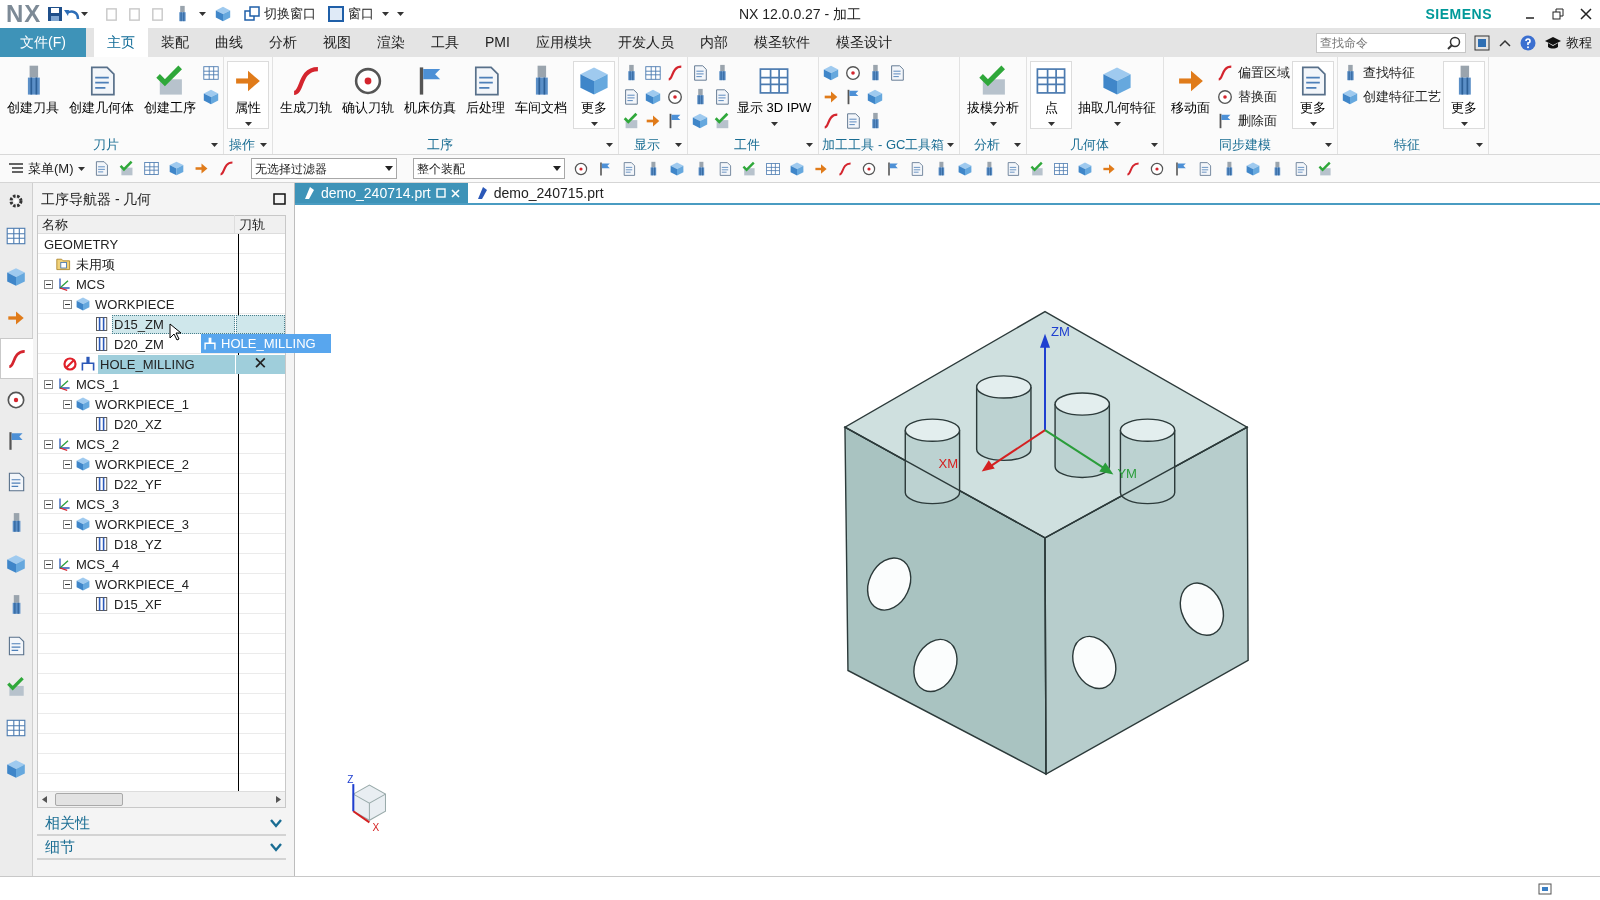 This screenshot has height=900, width=1600. Describe the element at coordinates (137, 604) in the screenshot. I see `tree-item: D15_XF` at that location.